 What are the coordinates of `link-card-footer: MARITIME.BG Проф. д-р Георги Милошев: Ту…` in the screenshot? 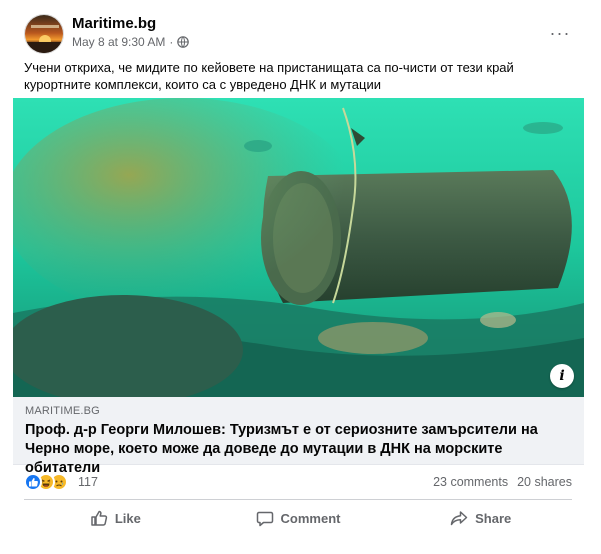 It's located at (298, 436).